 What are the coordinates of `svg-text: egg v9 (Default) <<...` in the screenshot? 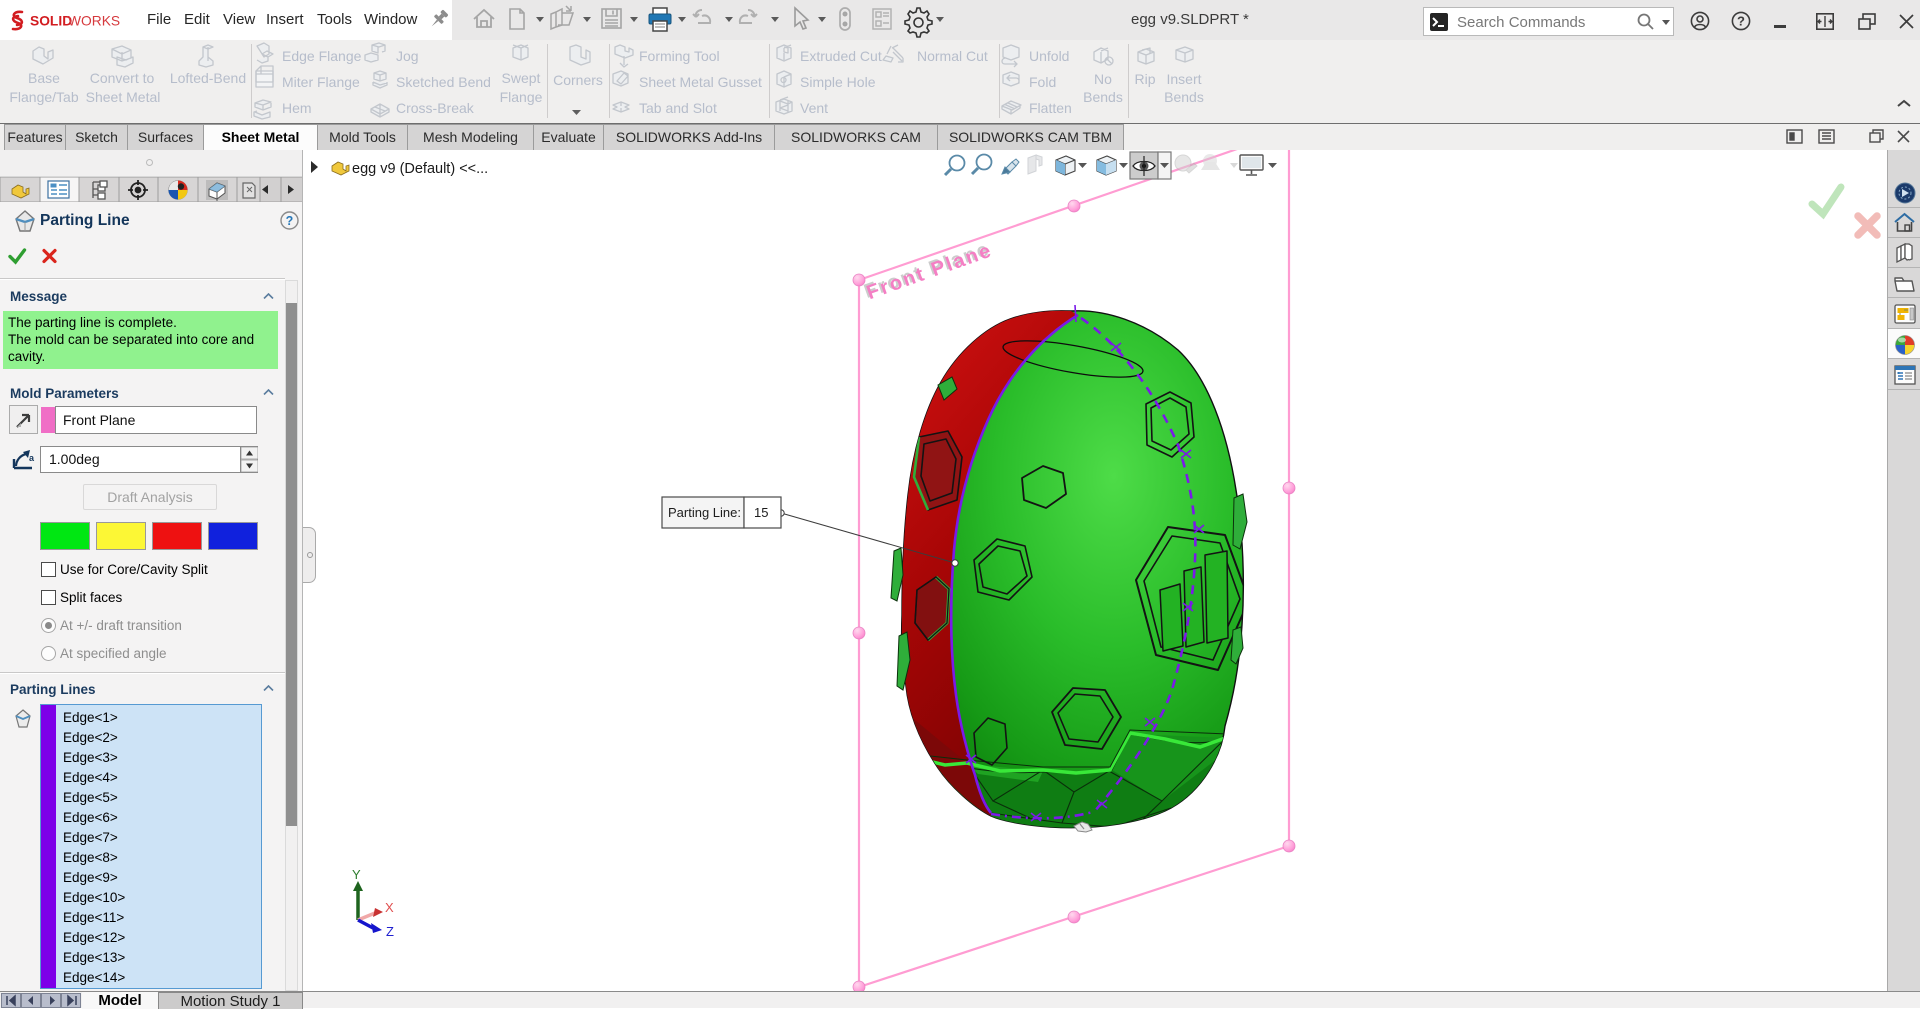 It's located at (420, 169).